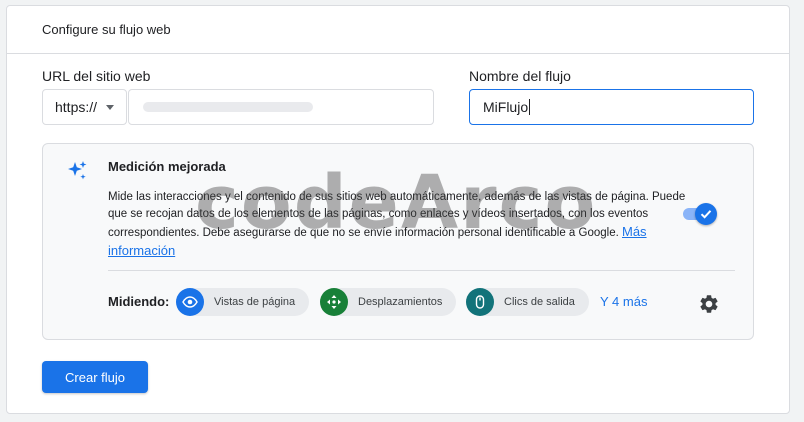 The image size is (804, 422). I want to click on eye-icon, so click(190, 302).